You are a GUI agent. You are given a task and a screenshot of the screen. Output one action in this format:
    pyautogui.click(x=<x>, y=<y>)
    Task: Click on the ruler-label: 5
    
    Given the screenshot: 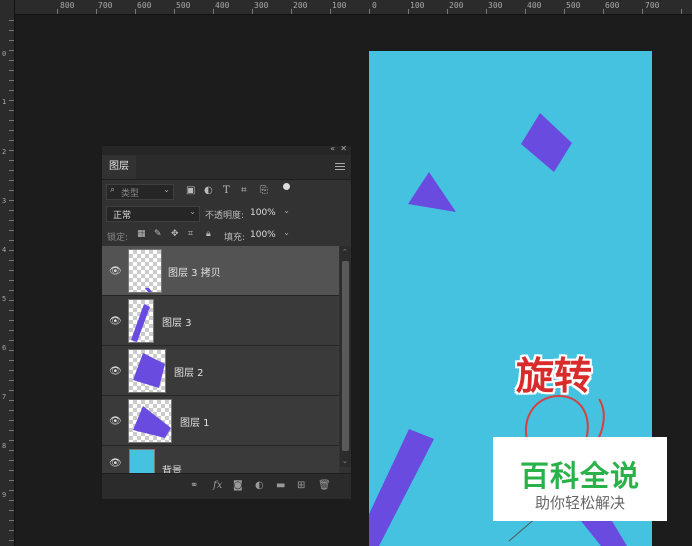 What is the action you would take?
    pyautogui.click(x=4, y=299)
    